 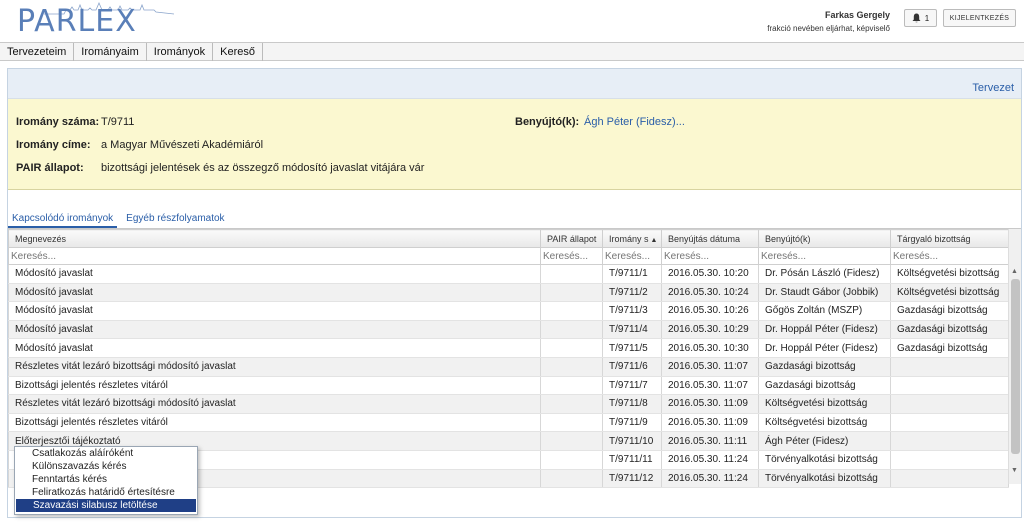 What do you see at coordinates (824, 293) in the screenshot?
I see `cell-benyujto: Dr. Staudt Gábor (Jobbik)` at bounding box center [824, 293].